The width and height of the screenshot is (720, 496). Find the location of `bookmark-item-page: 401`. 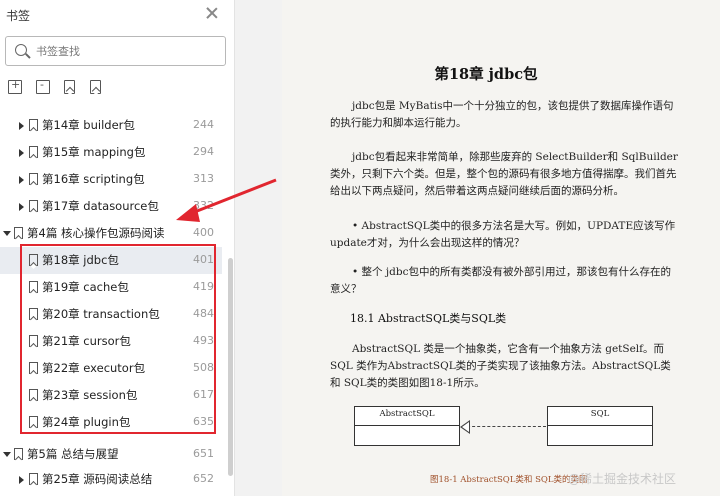

bookmark-item-page: 401 is located at coordinates (203, 259).